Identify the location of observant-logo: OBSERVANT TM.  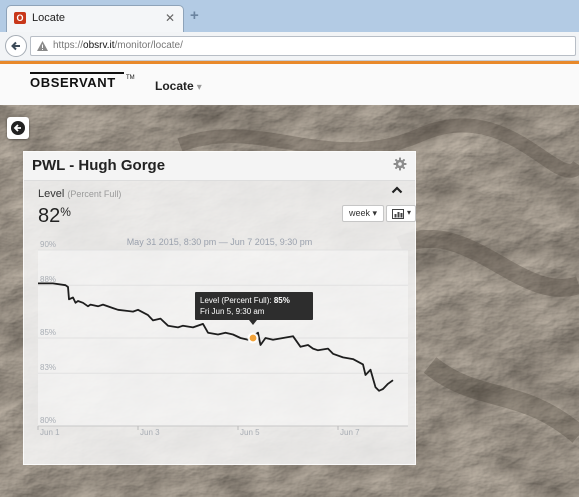
(82, 81).